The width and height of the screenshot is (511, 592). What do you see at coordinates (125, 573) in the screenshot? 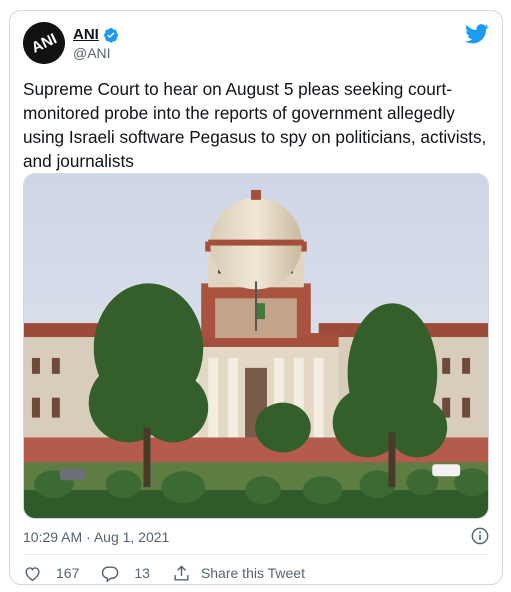
I see `reply-button: 13` at bounding box center [125, 573].